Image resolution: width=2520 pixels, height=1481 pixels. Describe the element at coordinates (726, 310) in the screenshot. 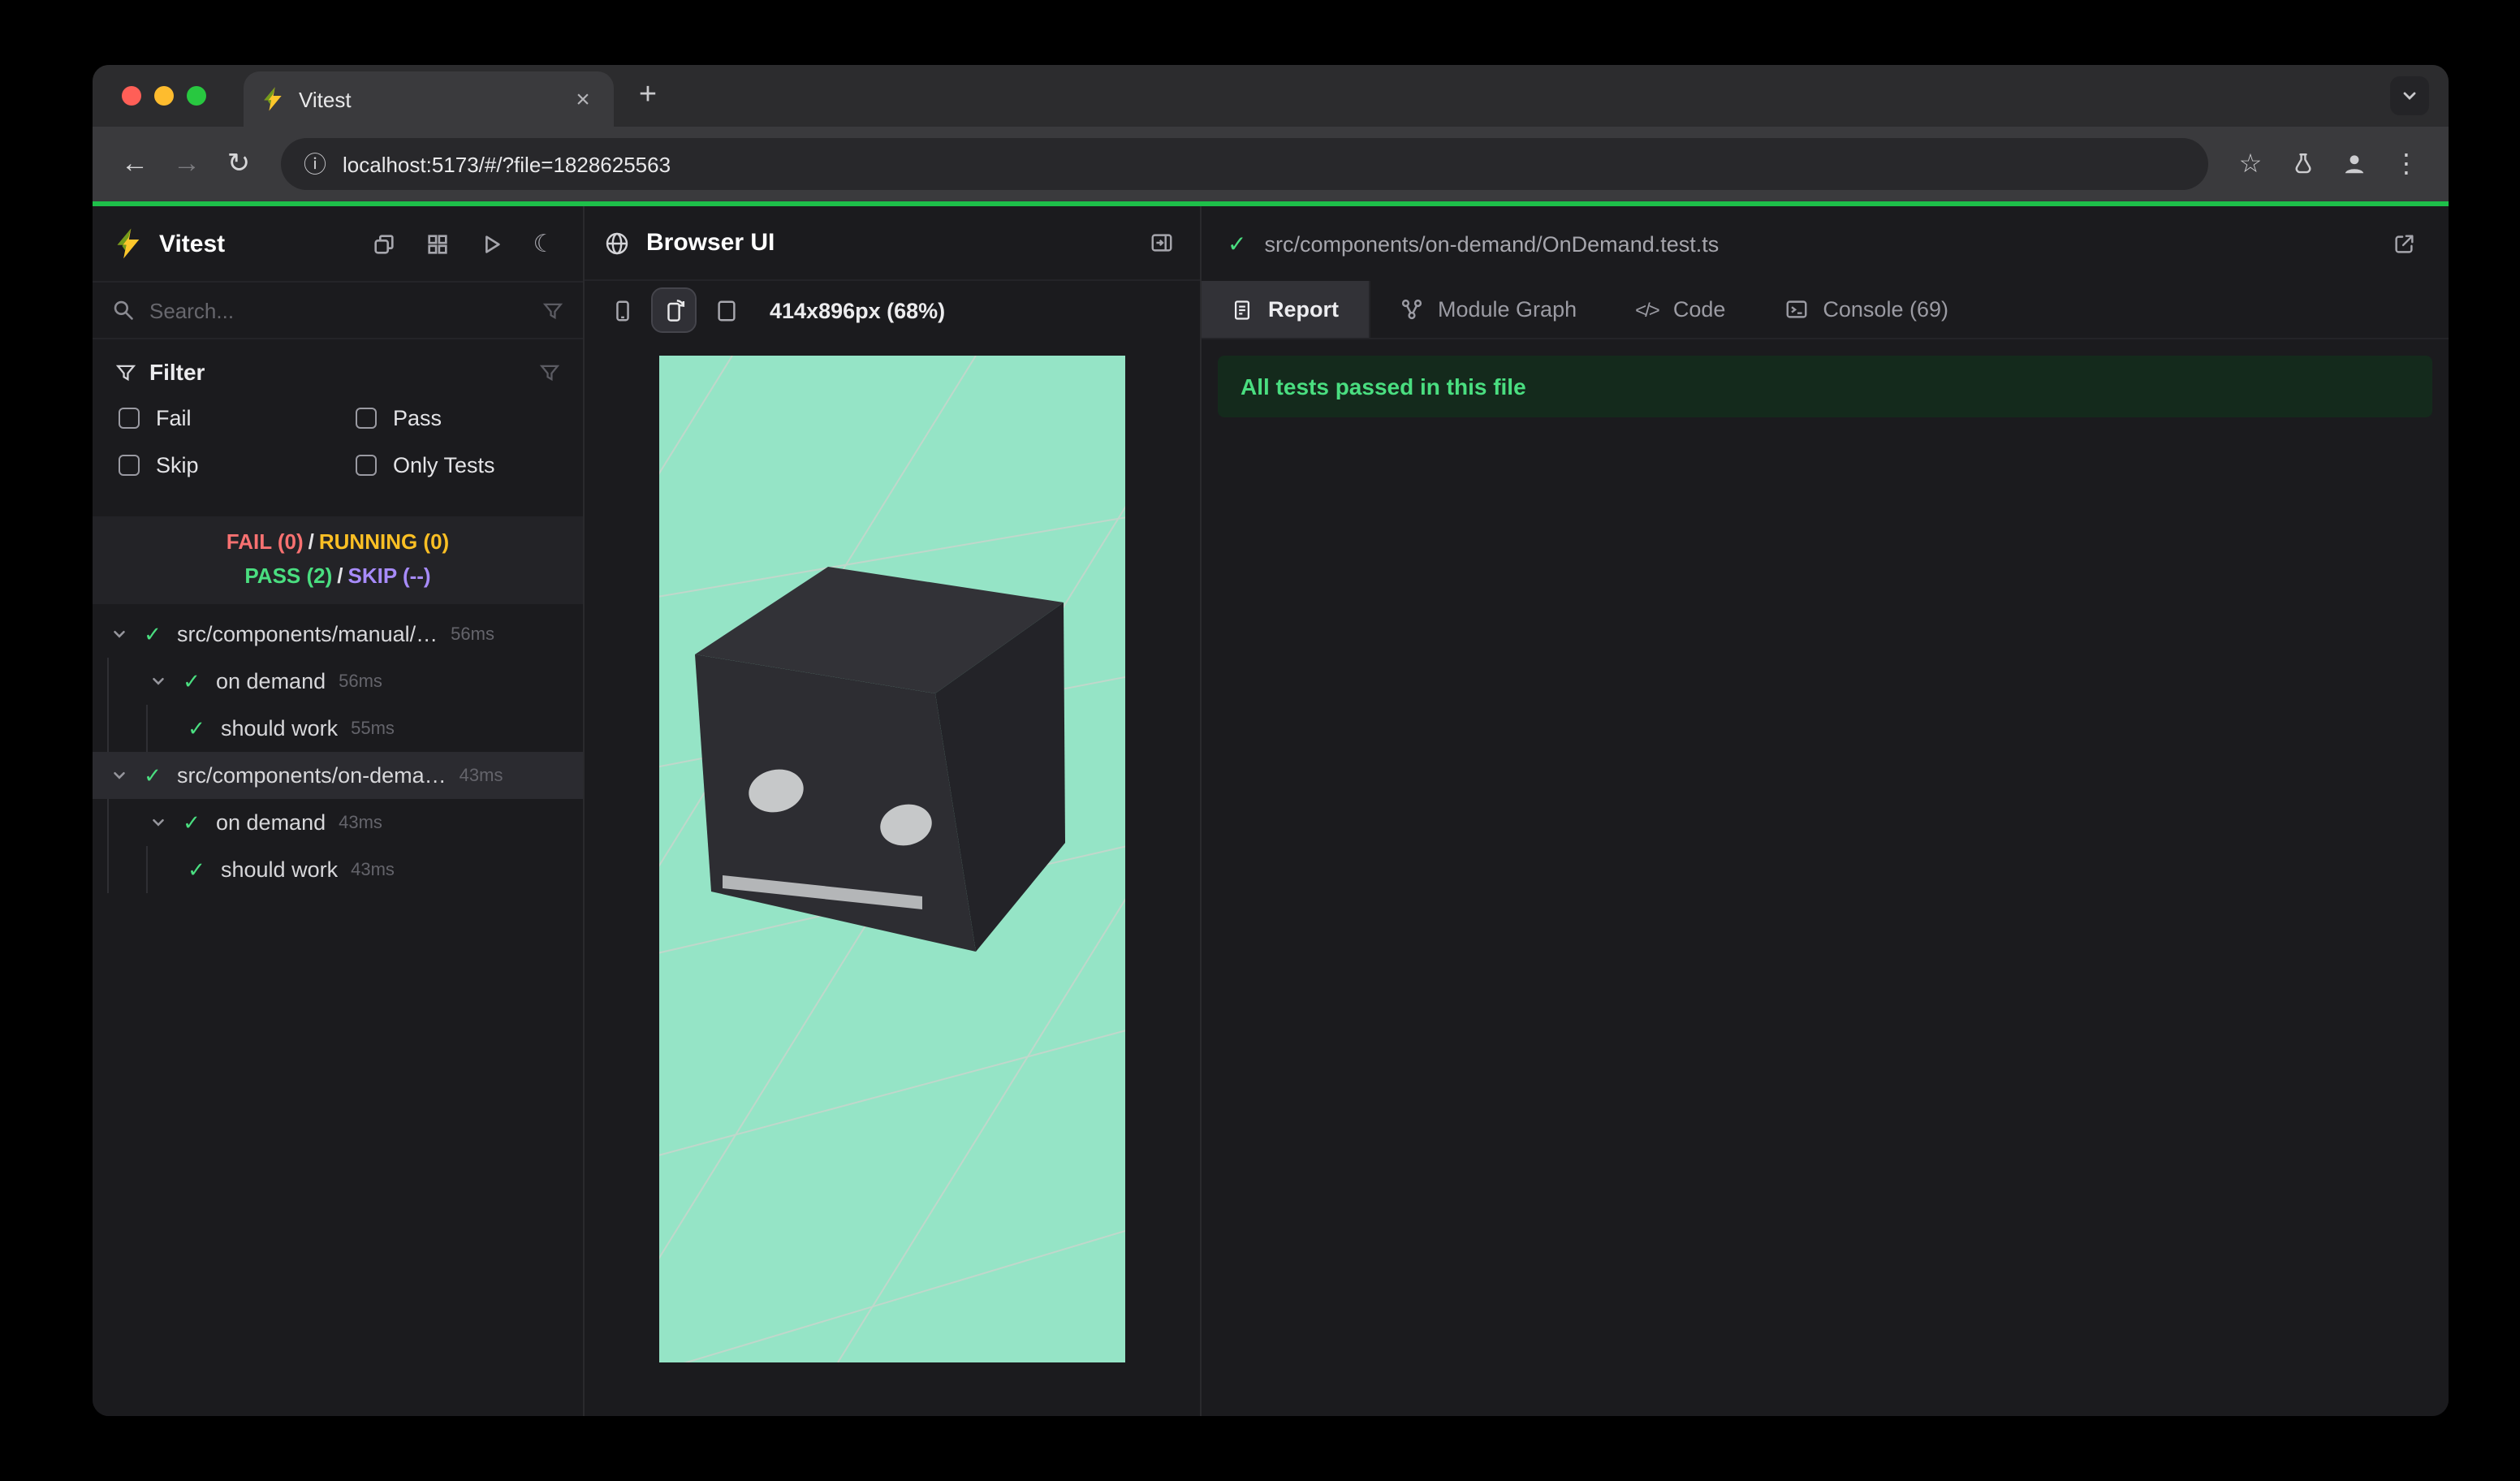

I see `device-tablet-icon` at that location.